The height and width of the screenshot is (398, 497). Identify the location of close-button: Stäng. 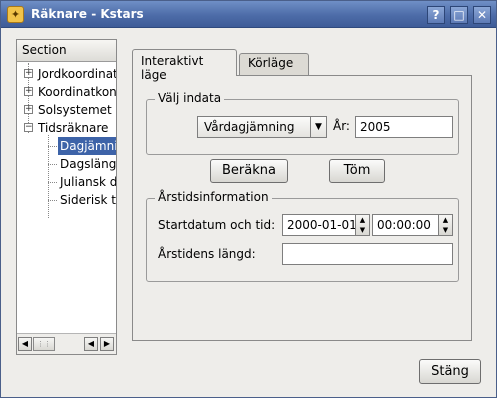
(450, 371).